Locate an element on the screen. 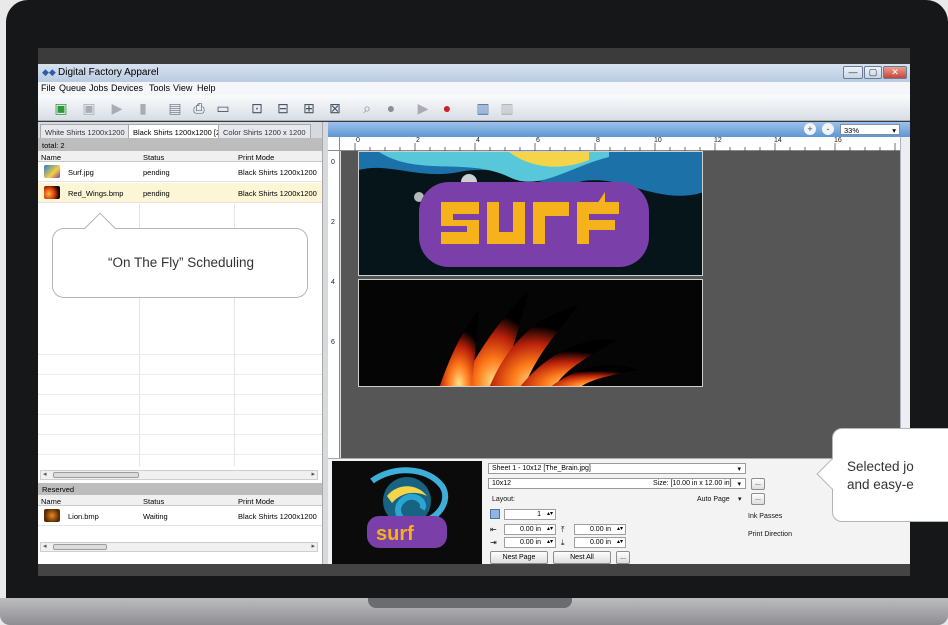 The height and width of the screenshot is (625, 948). margin-top-value: 0.00 in is located at coordinates (600, 529).